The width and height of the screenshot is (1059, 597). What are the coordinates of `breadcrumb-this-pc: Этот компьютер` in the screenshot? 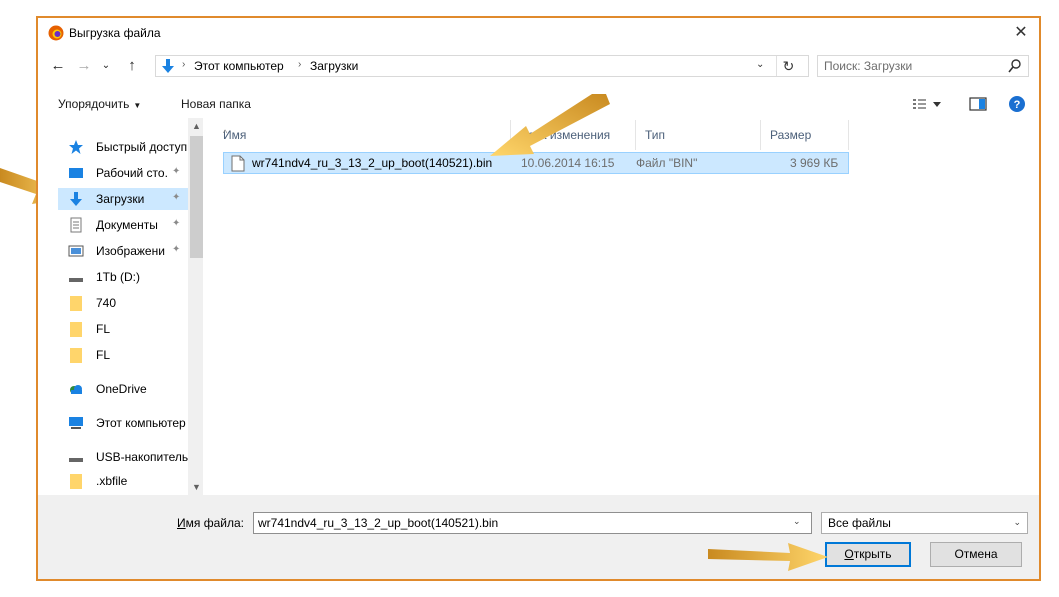 It's located at (239, 66).